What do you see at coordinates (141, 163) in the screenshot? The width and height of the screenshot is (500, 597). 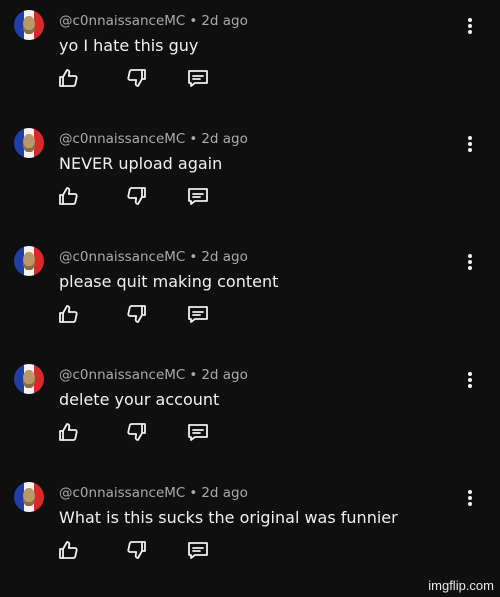 I see `comment-text: NEVER upload again` at bounding box center [141, 163].